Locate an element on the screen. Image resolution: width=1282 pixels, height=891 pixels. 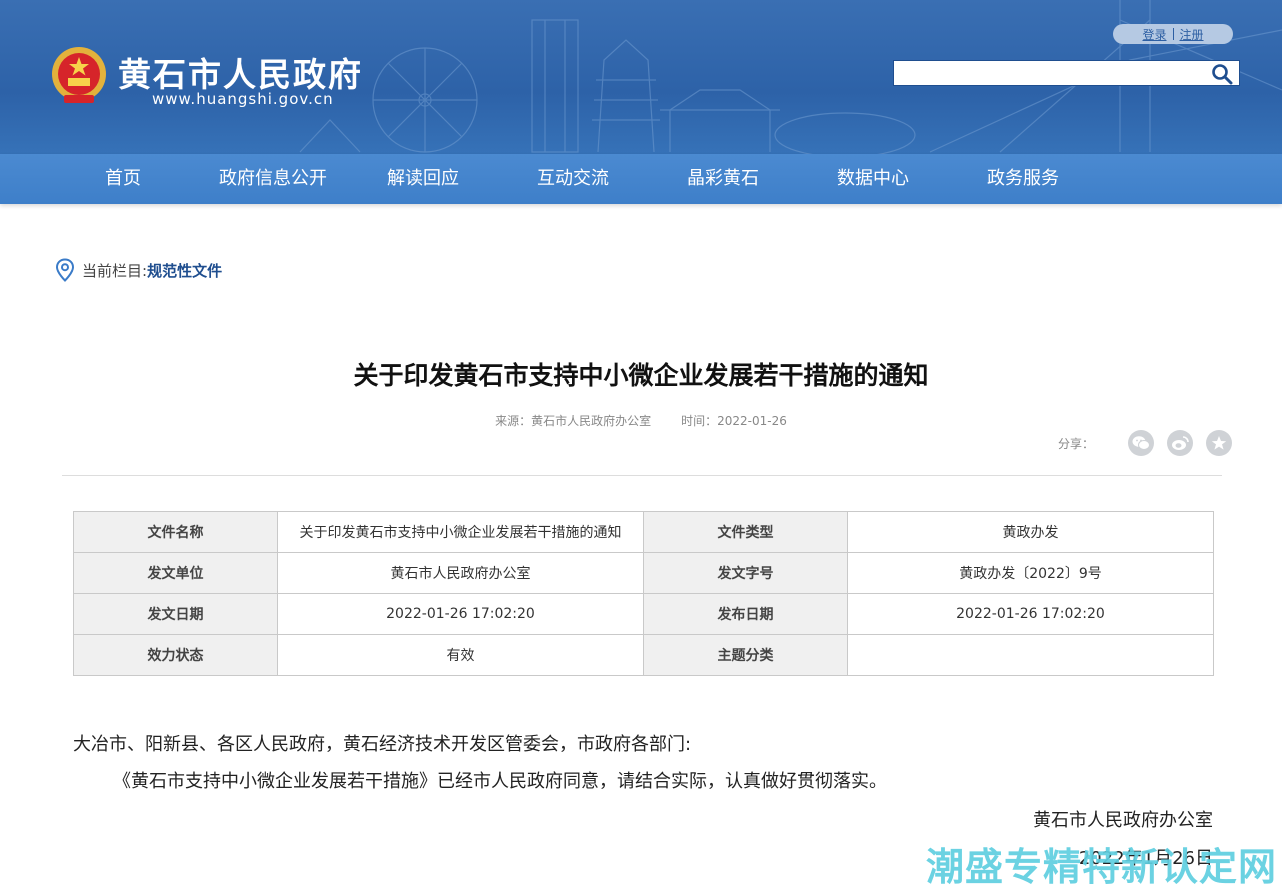
article-source: 来源：黄石市人民政府办公室 is located at coordinates (573, 421).